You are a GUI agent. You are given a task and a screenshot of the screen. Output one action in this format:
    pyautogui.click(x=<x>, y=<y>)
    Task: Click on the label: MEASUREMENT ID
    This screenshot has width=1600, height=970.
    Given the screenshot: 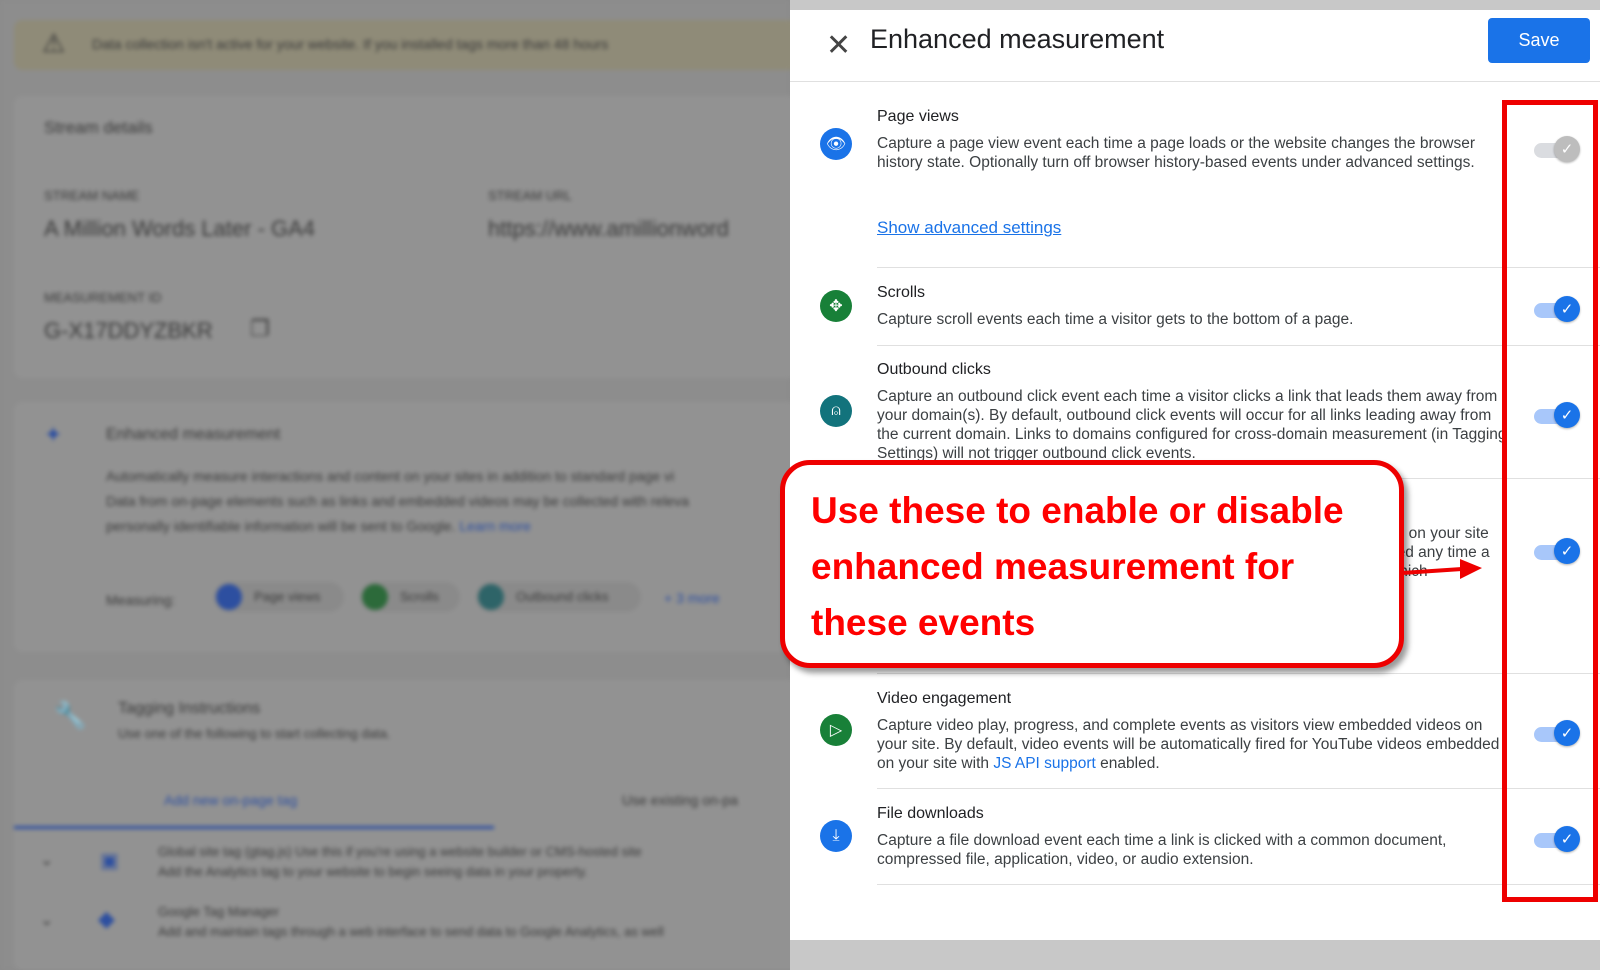 What is the action you would take?
    pyautogui.click(x=103, y=297)
    